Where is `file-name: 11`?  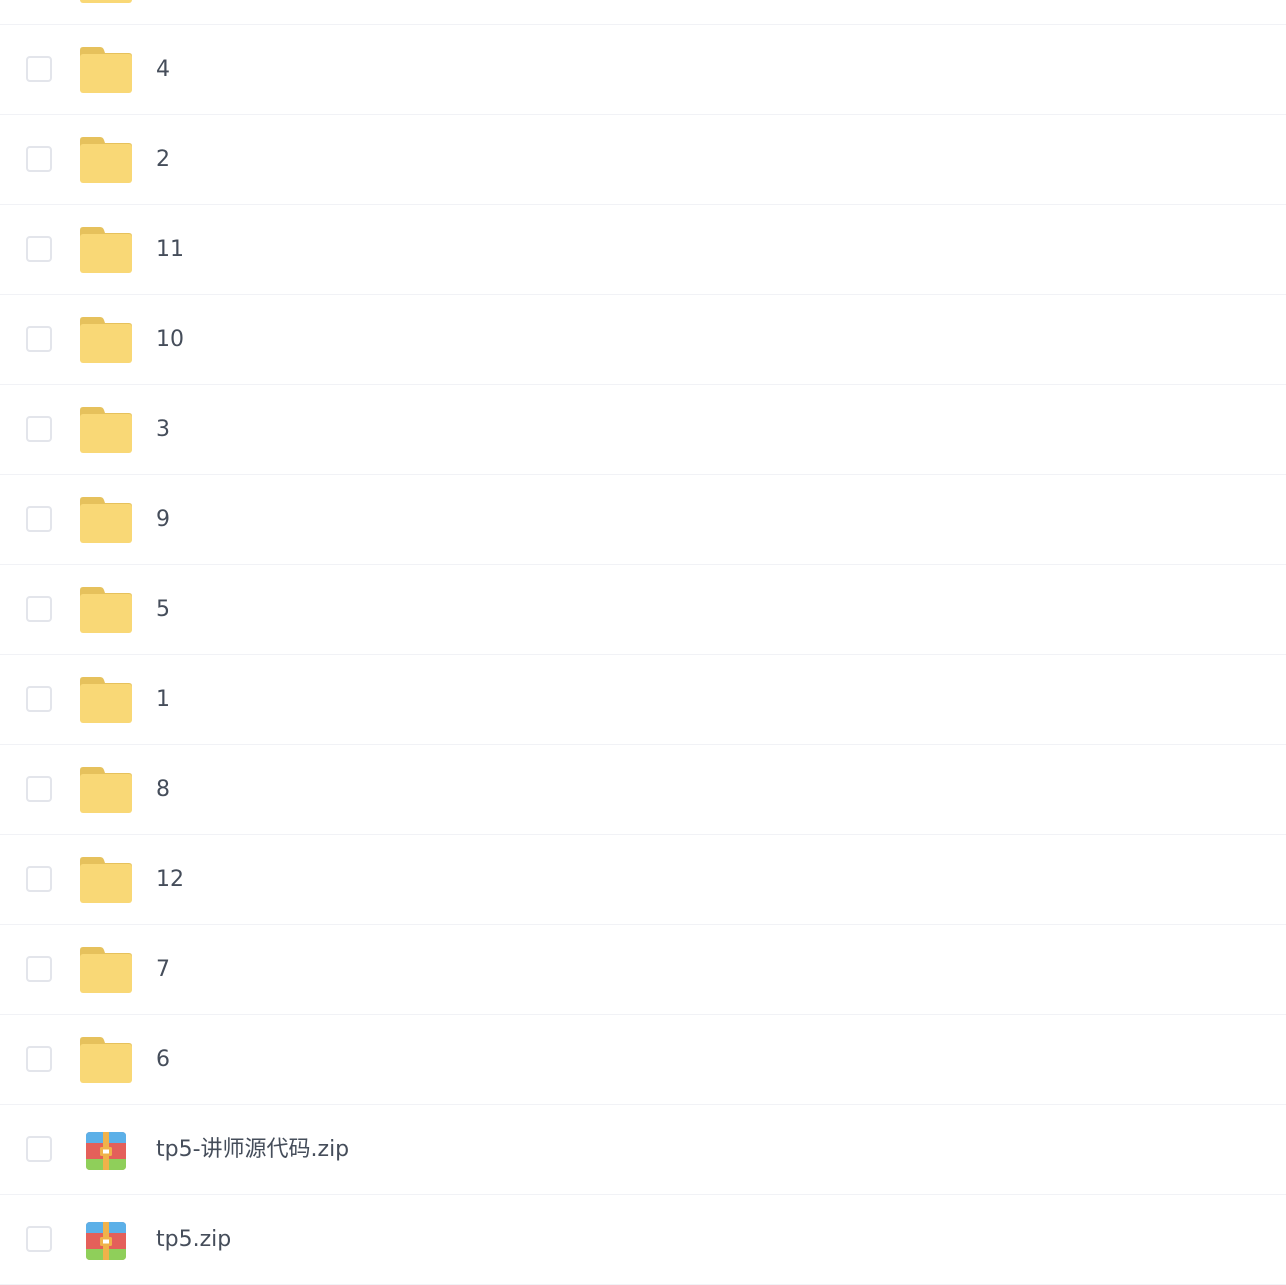
file-name: 11 is located at coordinates (170, 249).